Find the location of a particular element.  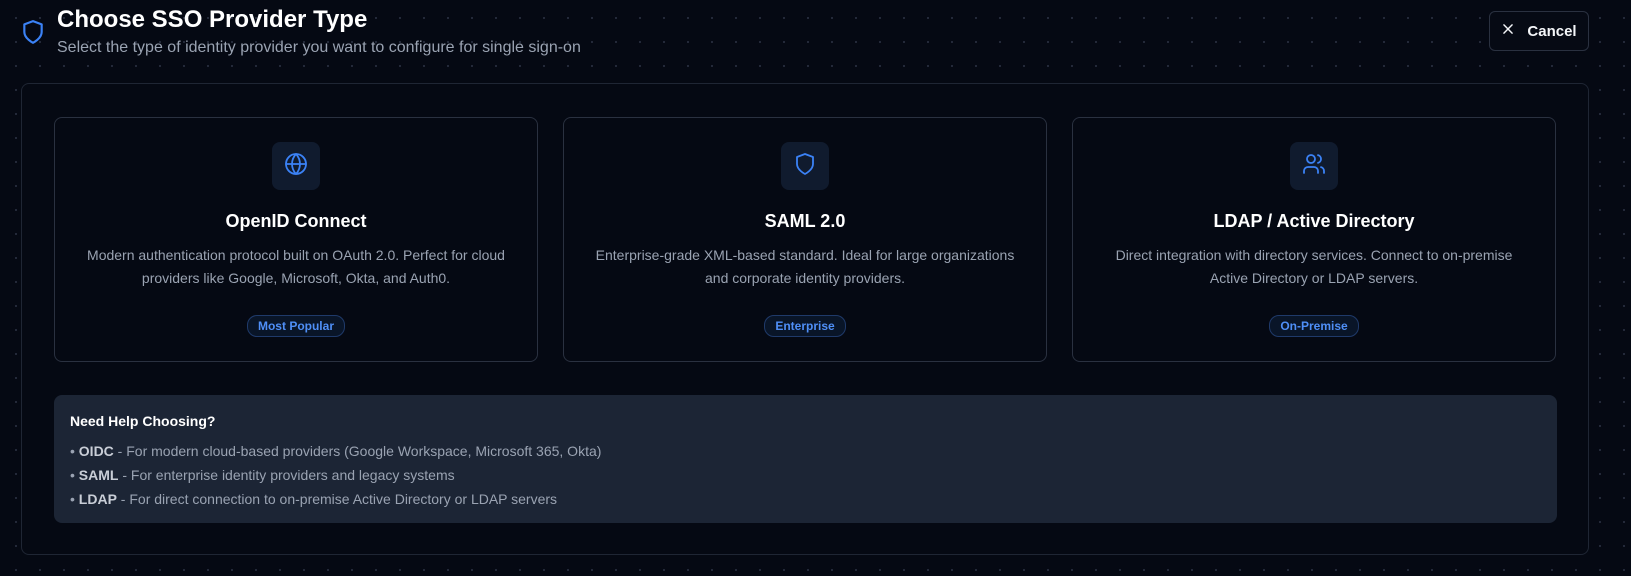

card-badge: Most Popular is located at coordinates (295, 326).